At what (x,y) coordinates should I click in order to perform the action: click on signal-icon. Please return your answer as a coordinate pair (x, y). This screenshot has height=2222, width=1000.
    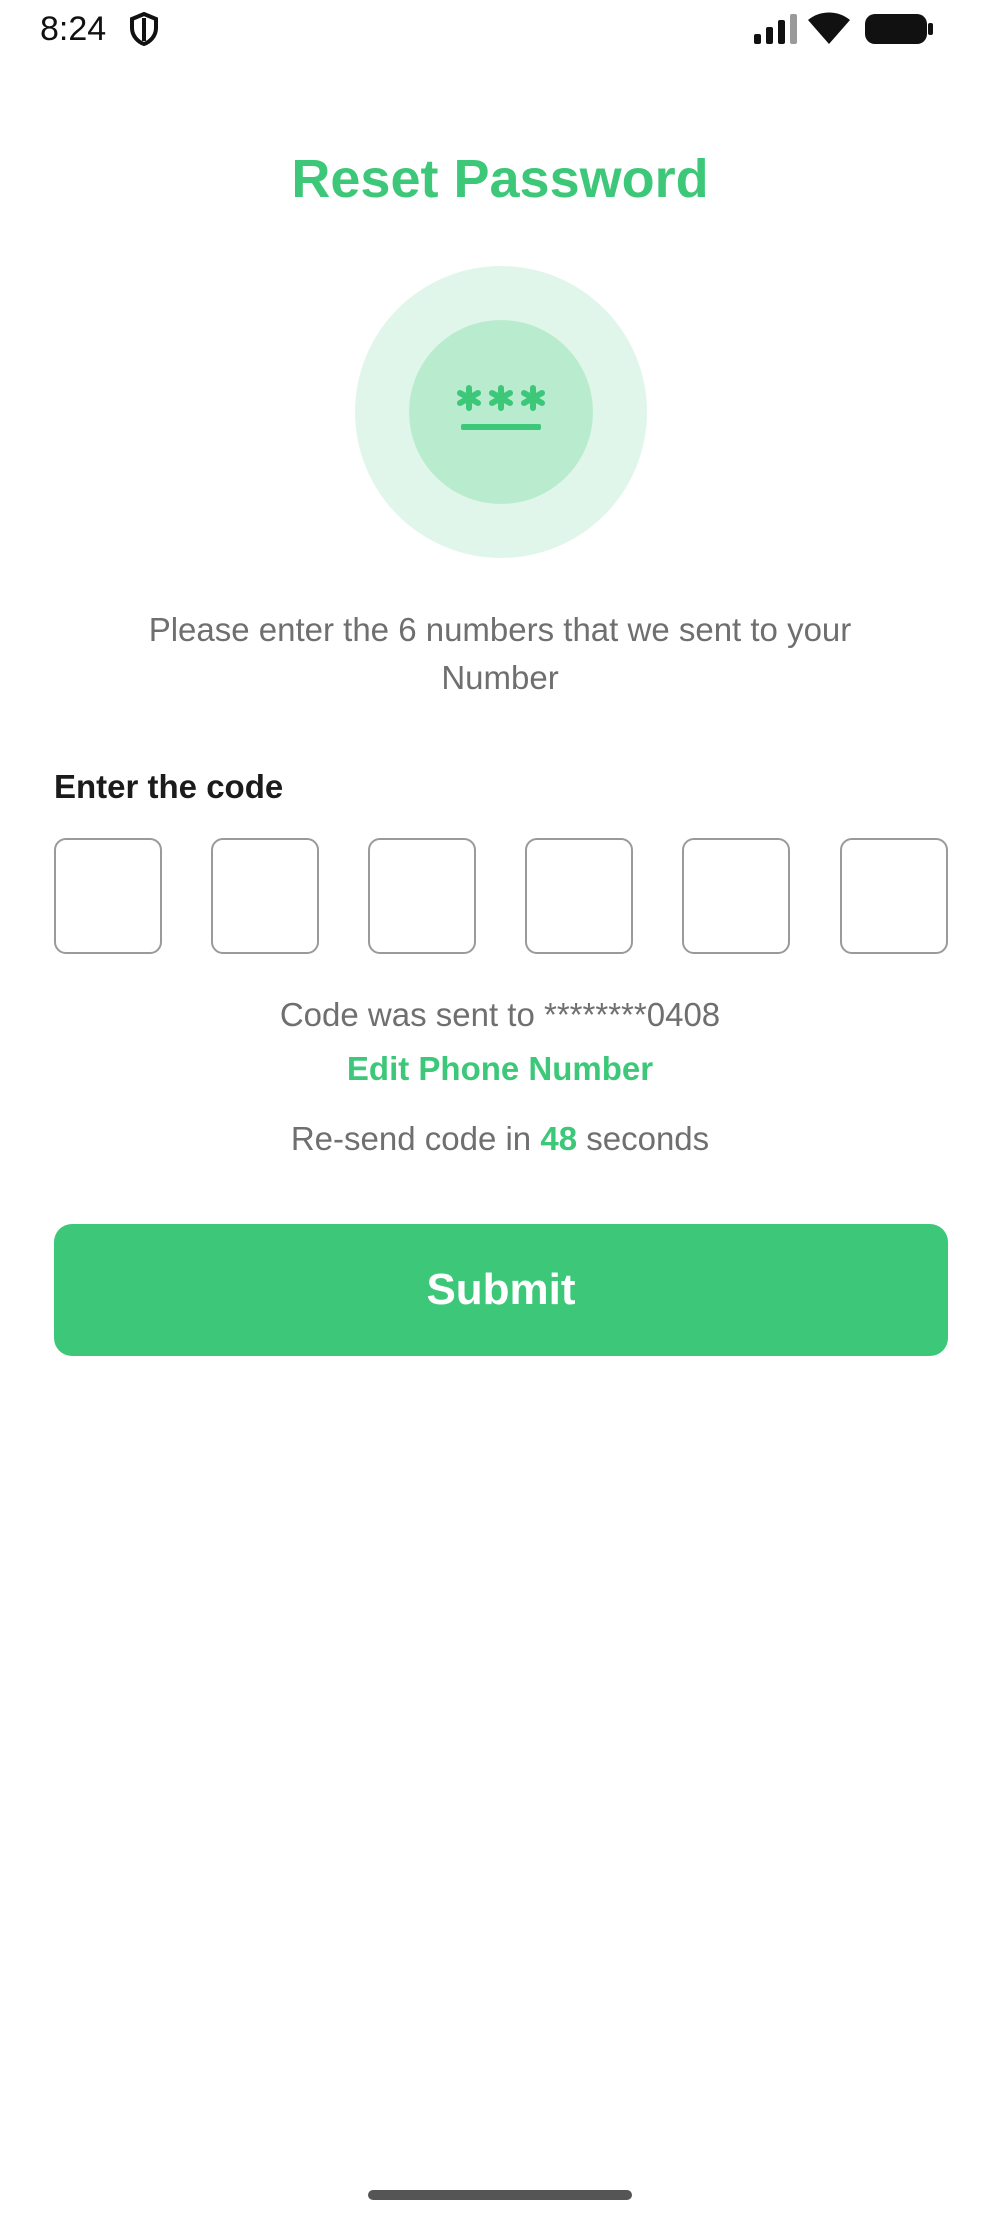
    Looking at the image, I should click on (775, 29).